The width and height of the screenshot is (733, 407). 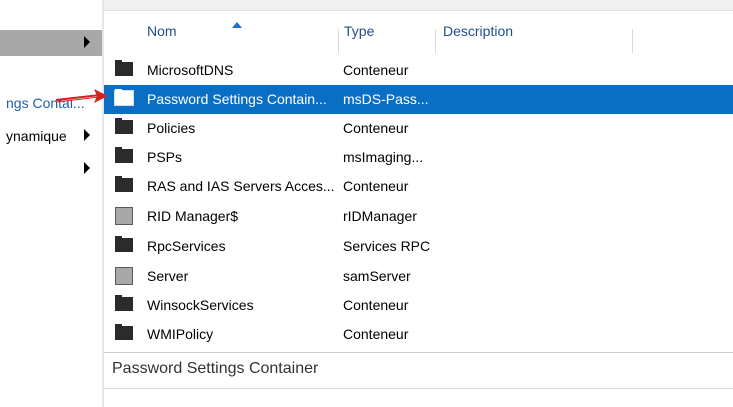 I want to click on list-item: Server samServer, so click(x=418, y=276).